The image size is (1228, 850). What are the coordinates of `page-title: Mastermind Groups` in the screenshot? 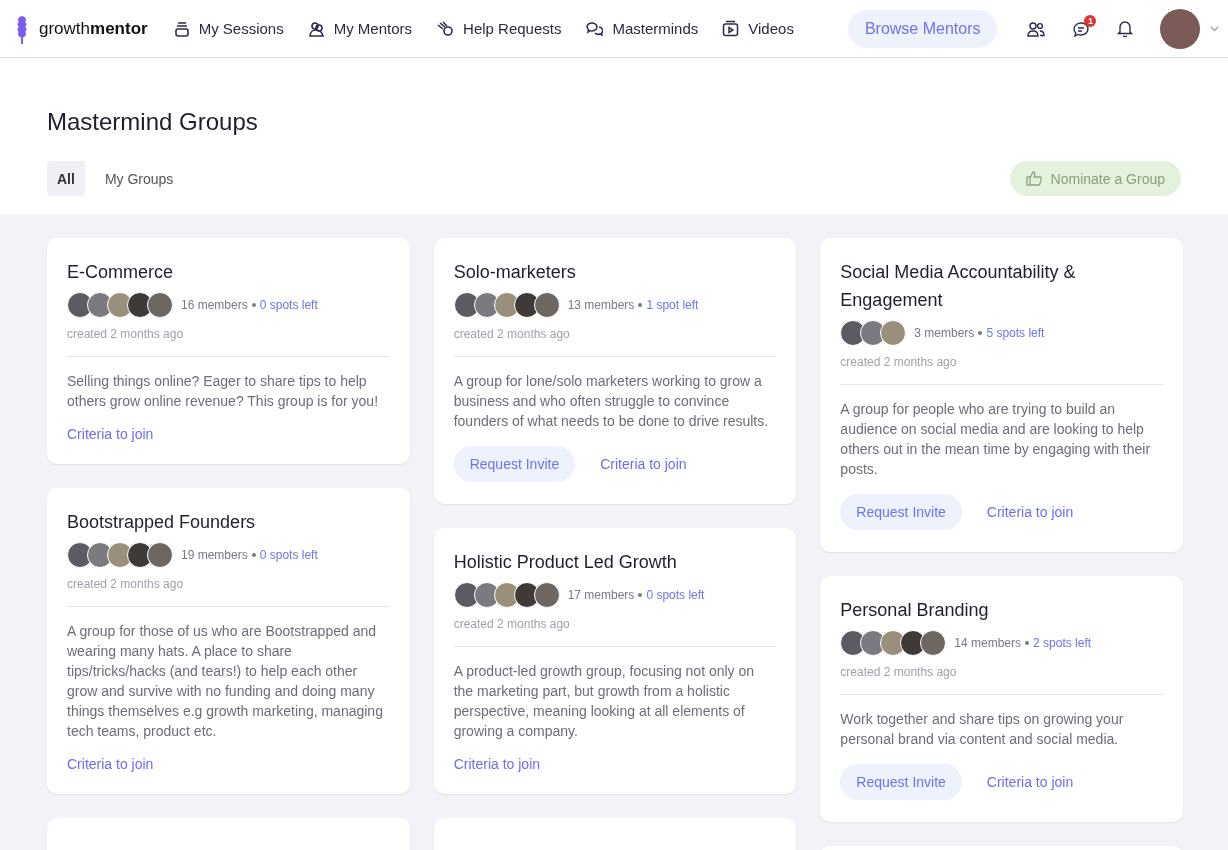 It's located at (153, 121).